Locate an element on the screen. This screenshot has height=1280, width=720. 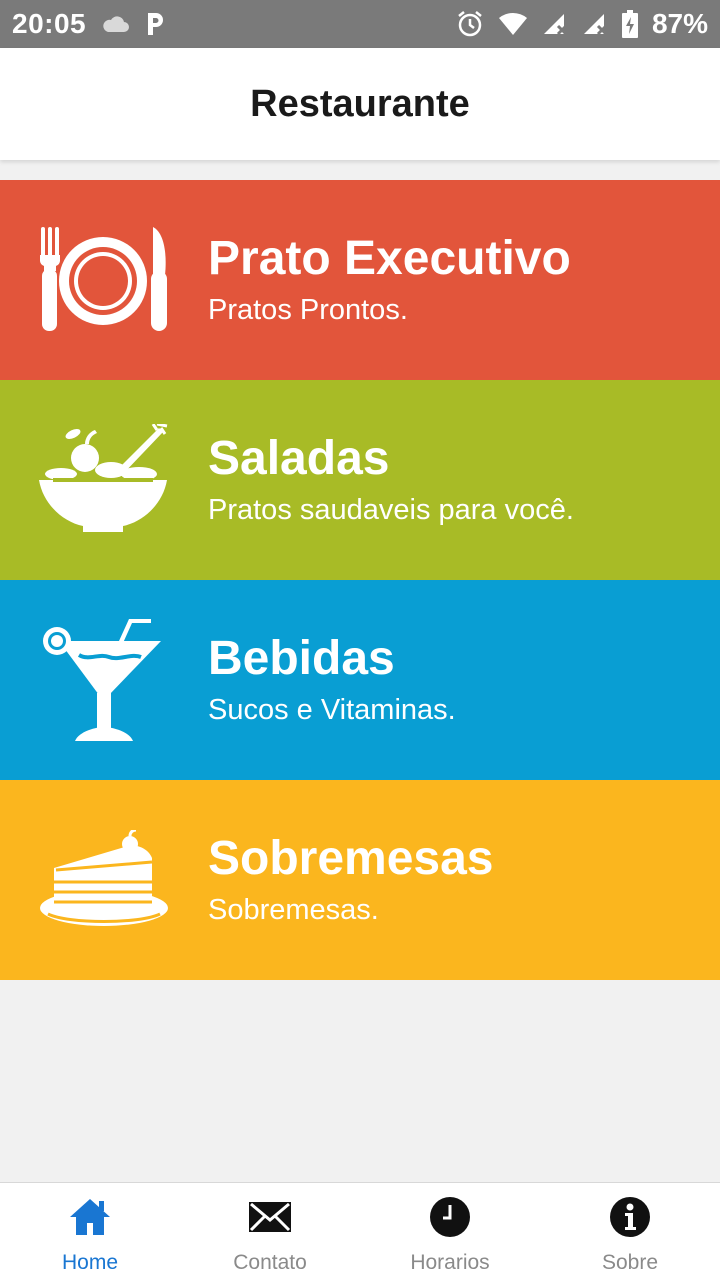
app-bar: Restaurante is located at coordinates (360, 104).